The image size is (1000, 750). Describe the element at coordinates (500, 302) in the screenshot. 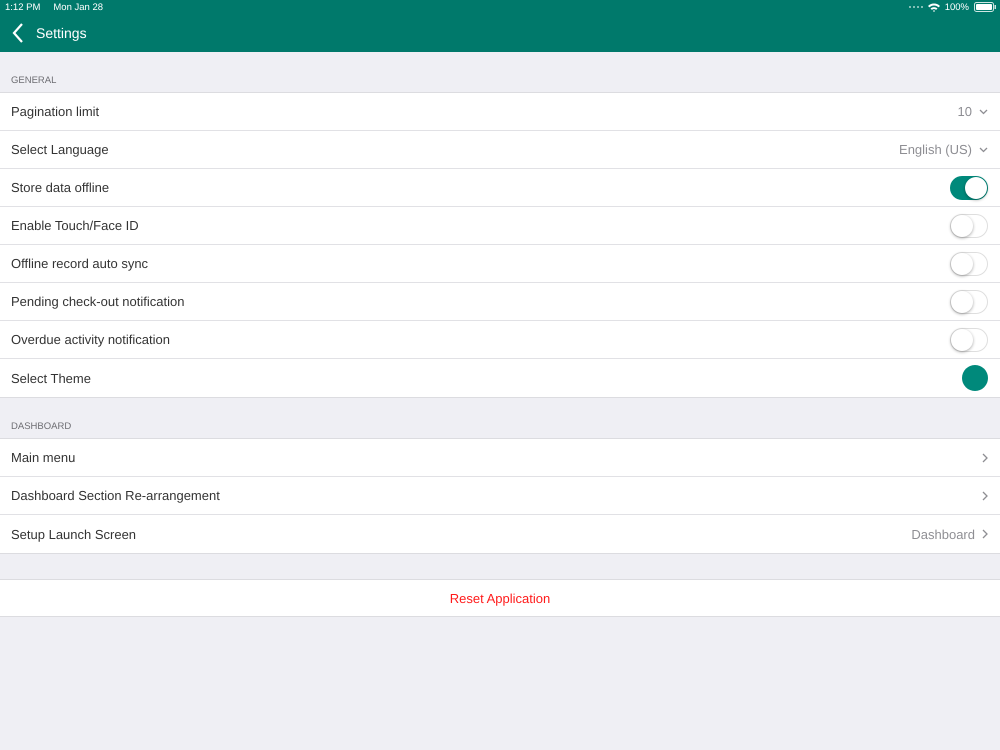

I see `settings-row: Pending check-out notification` at that location.